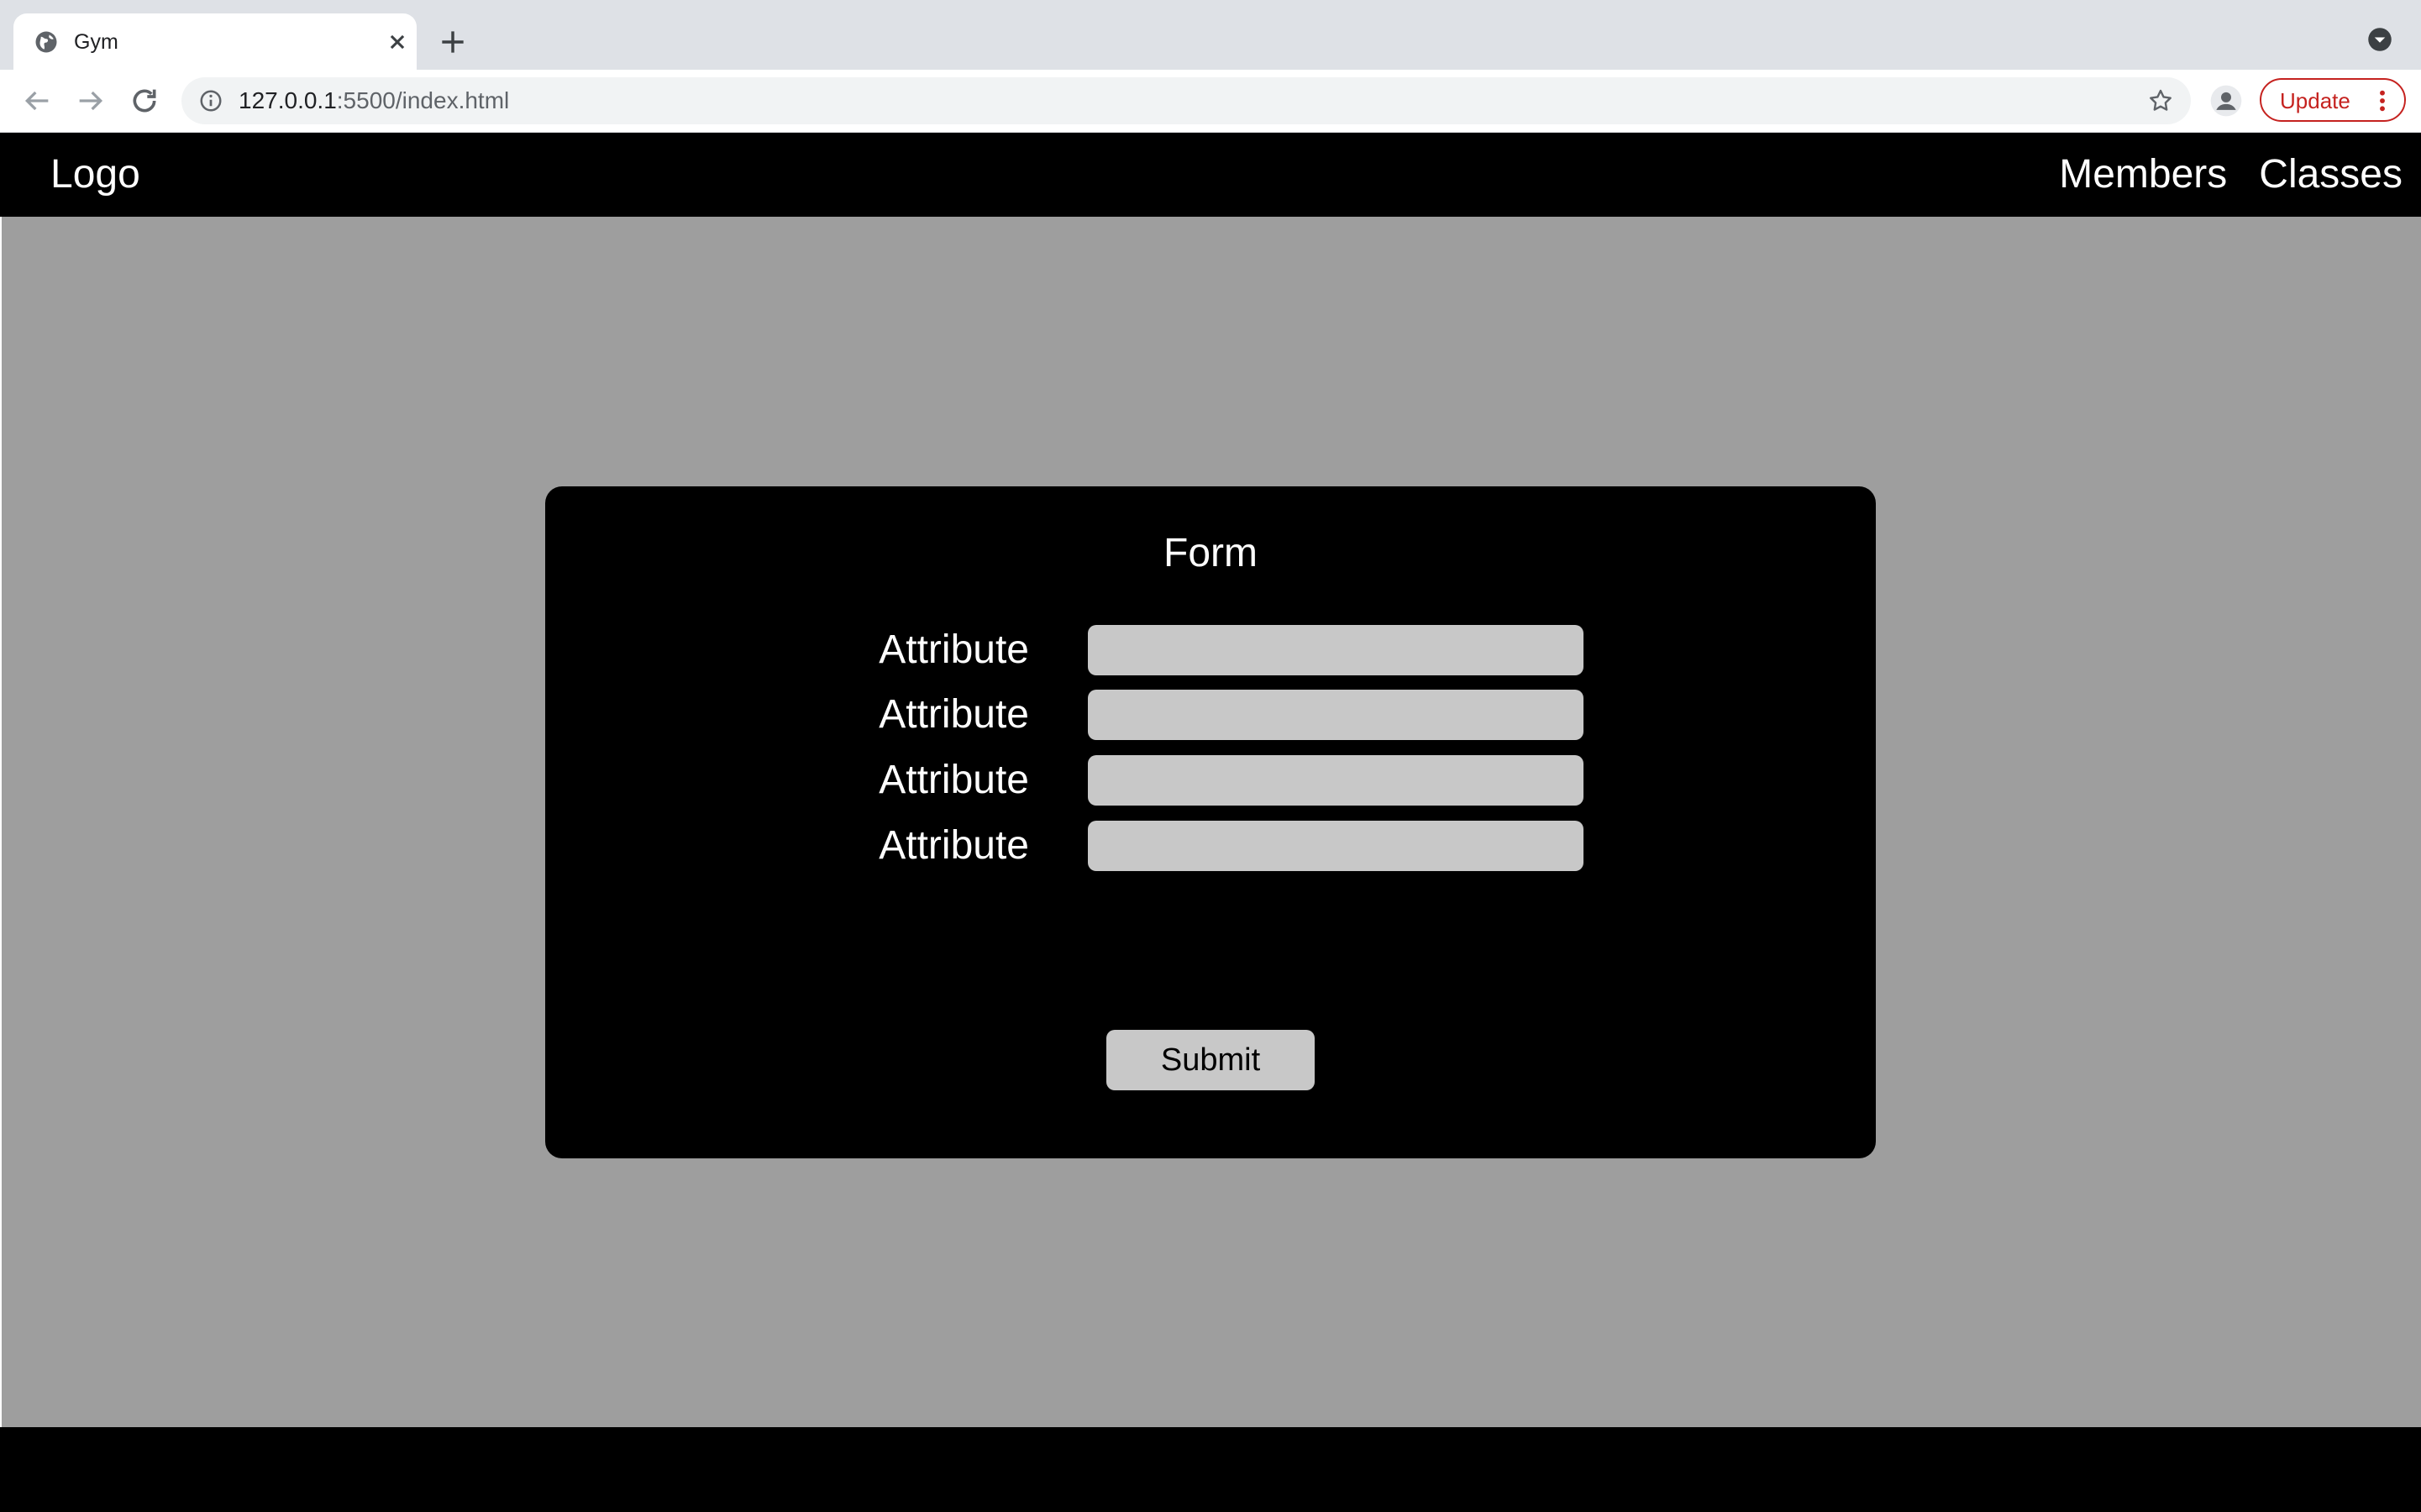 This screenshot has width=2421, height=1512. I want to click on reload-icon, so click(144, 101).